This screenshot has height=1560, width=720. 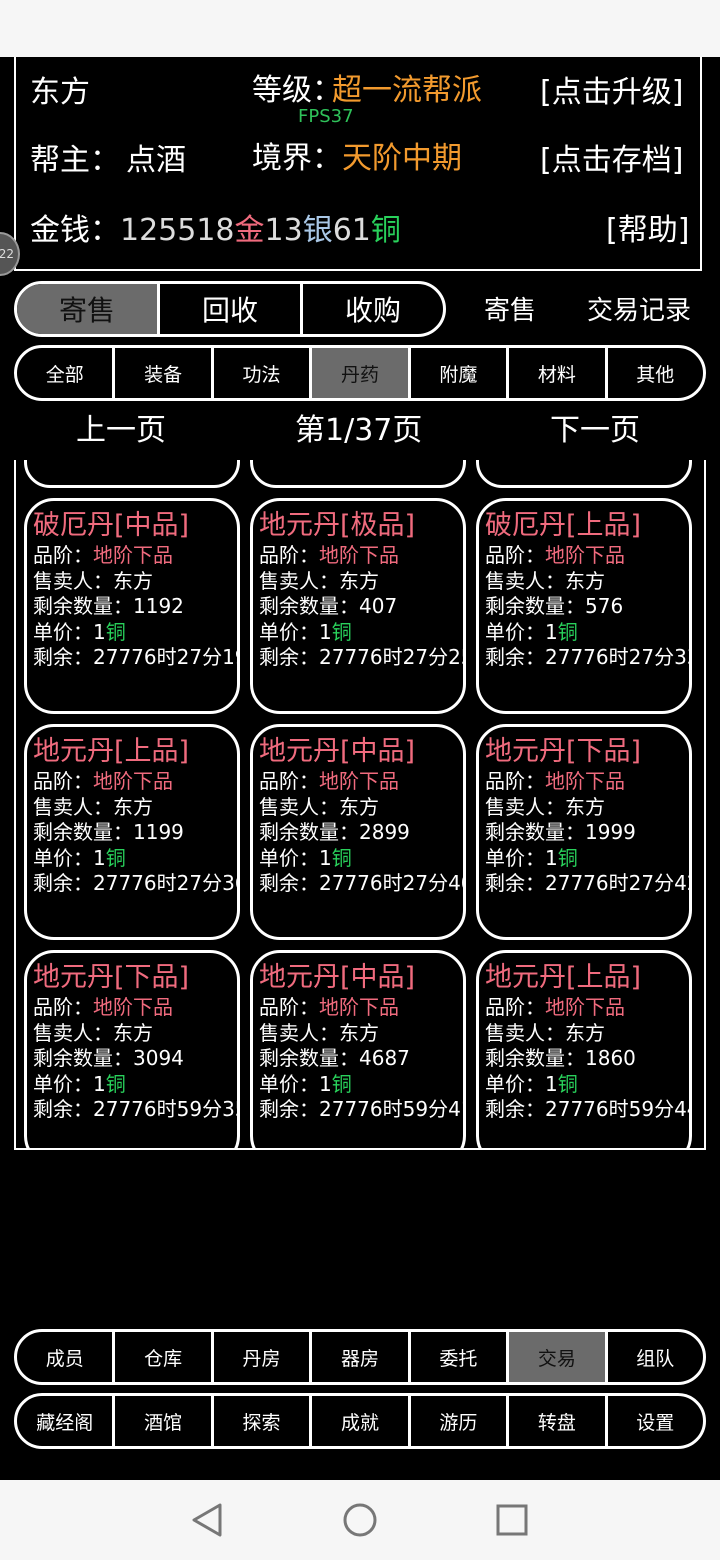 What do you see at coordinates (177, 230) in the screenshot?
I see `gold-amount: 125518` at bounding box center [177, 230].